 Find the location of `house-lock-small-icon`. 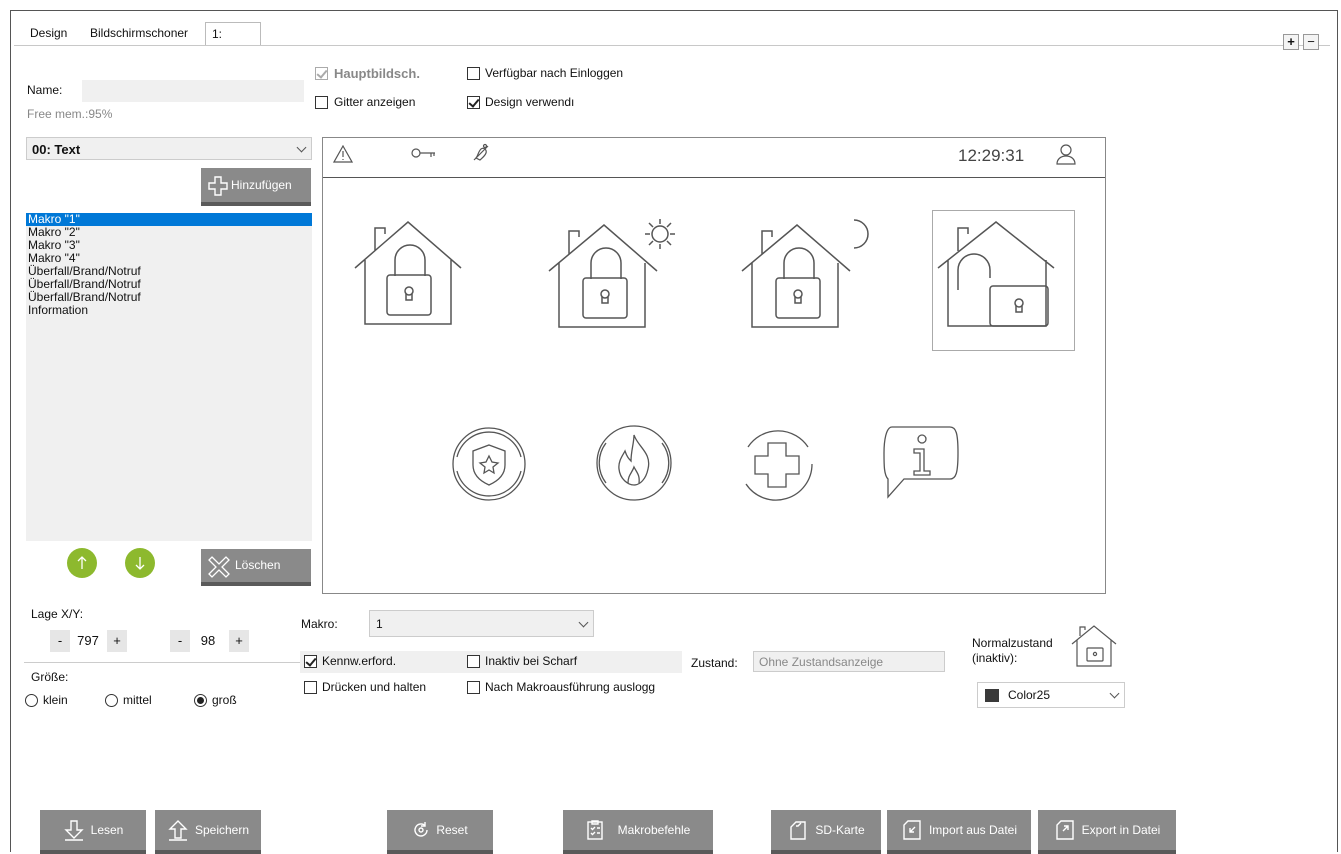

house-lock-small-icon is located at coordinates (1094, 646).